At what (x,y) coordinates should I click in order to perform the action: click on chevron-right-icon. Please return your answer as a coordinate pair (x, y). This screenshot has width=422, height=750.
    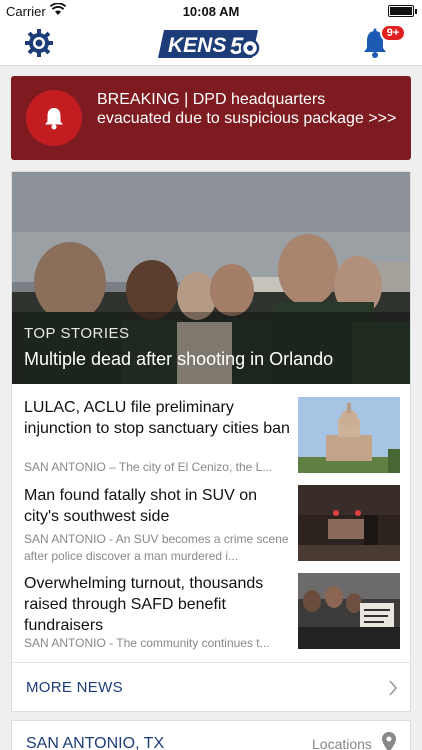
    Looking at the image, I should click on (393, 690).